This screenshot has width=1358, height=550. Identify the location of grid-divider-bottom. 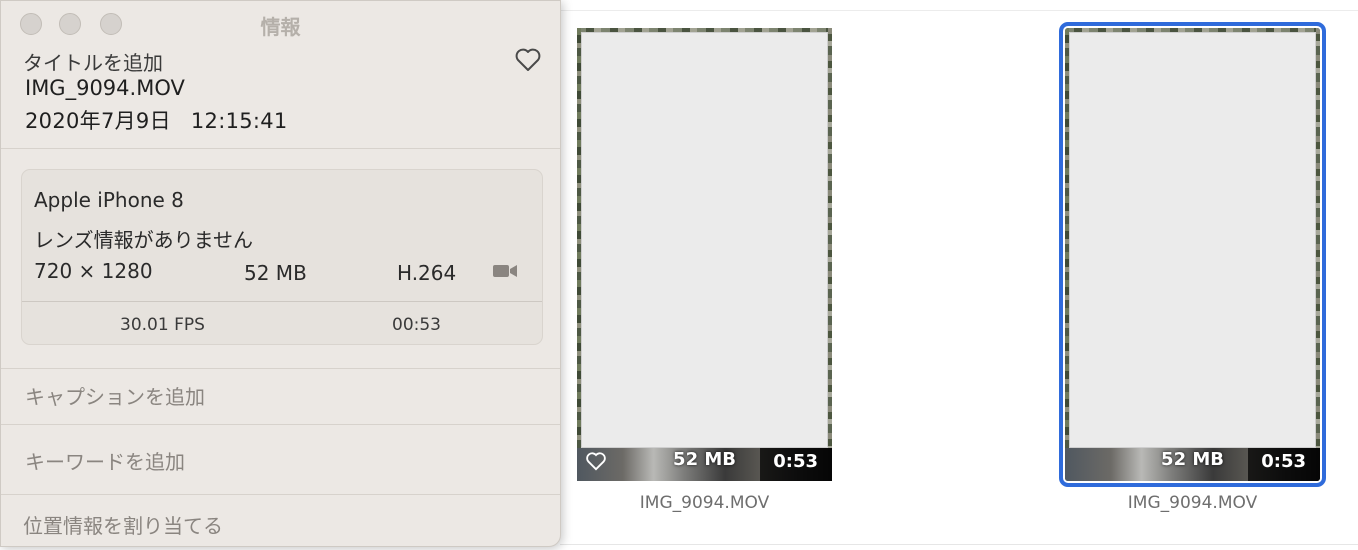
(959, 544).